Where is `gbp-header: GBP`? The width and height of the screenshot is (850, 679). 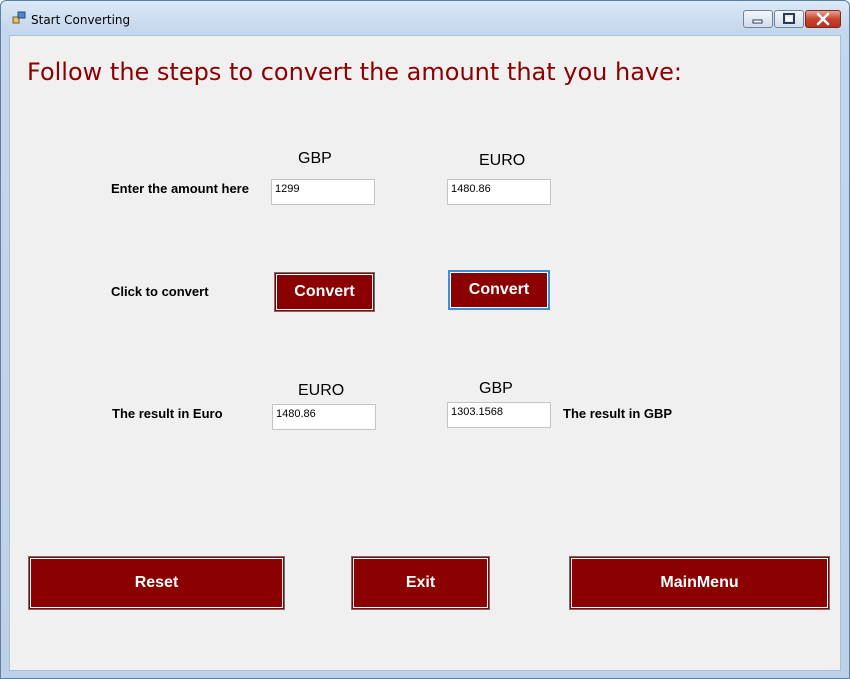
gbp-header: GBP is located at coordinates (315, 158).